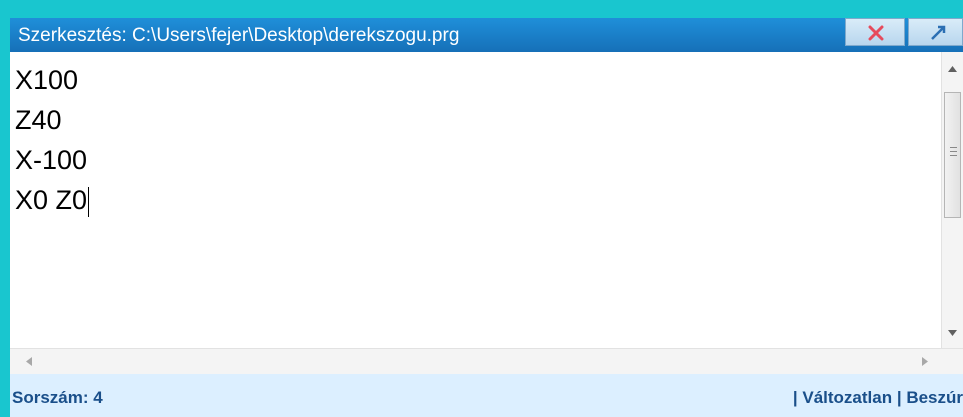  Describe the element at coordinates (925, 361) in the screenshot. I see `scroll-right-arrow-icon` at that location.